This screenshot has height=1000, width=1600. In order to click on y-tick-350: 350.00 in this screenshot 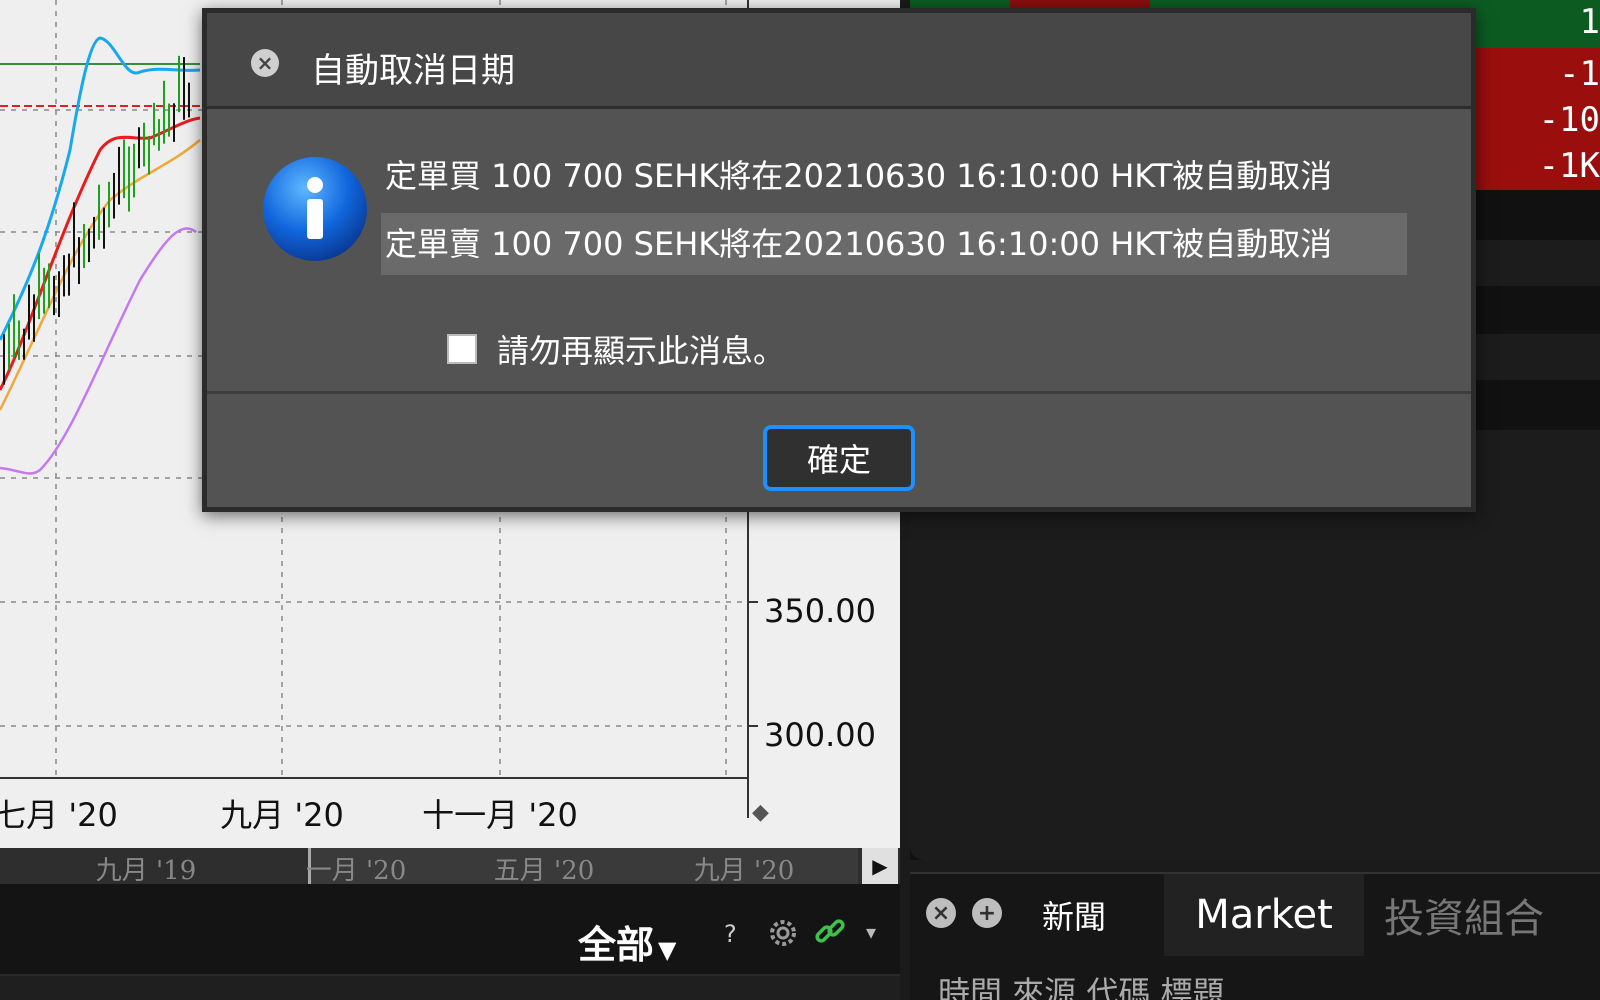, I will do `click(820, 611)`.